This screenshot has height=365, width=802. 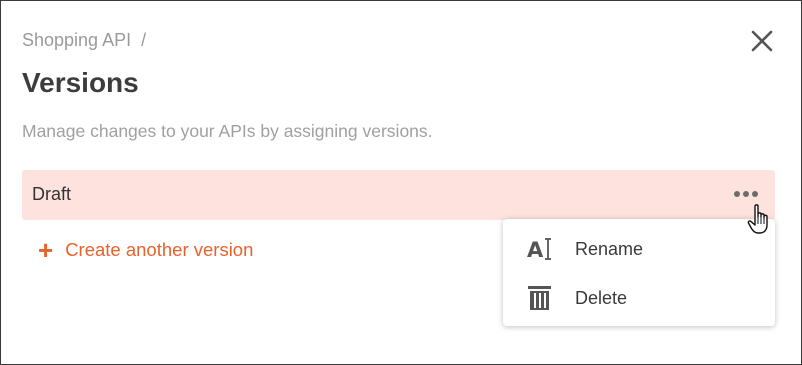 I want to click on rename-icon: A, so click(x=540, y=249).